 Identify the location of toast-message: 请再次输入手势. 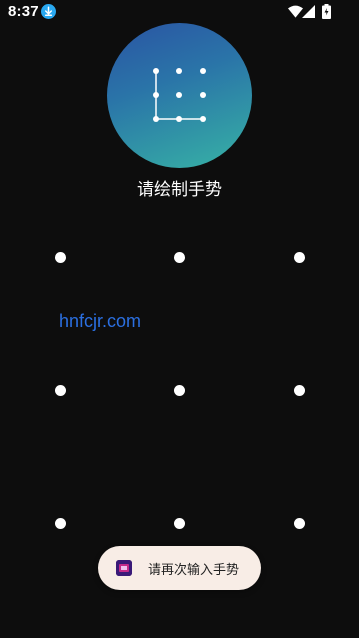
(194, 570).